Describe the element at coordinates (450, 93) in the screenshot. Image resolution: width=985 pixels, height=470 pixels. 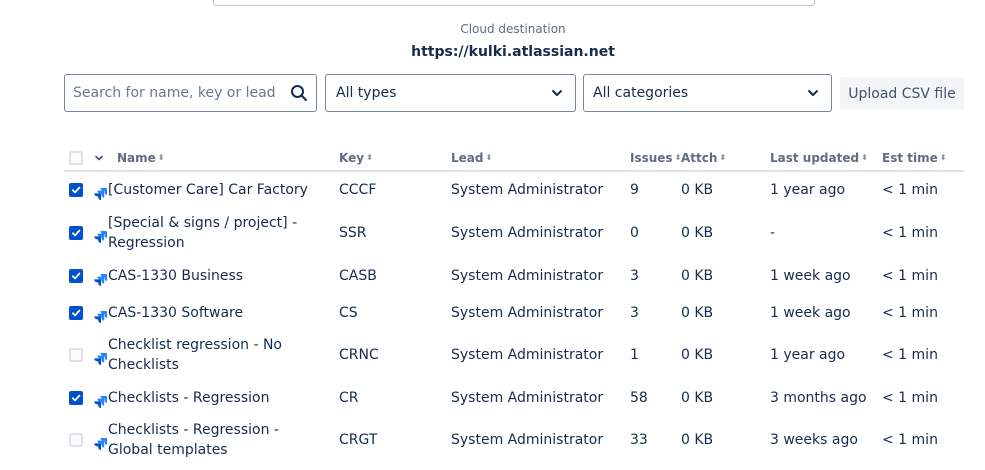
I see `project-types-select: All types` at that location.